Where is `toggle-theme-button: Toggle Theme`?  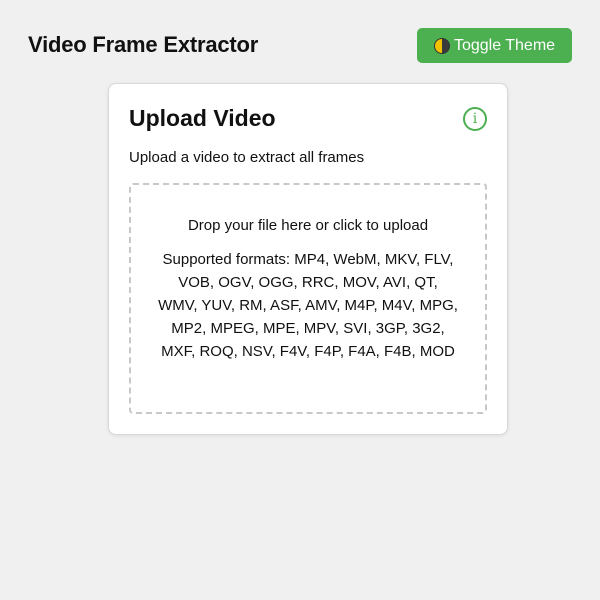
toggle-theme-button: Toggle Theme is located at coordinates (494, 45).